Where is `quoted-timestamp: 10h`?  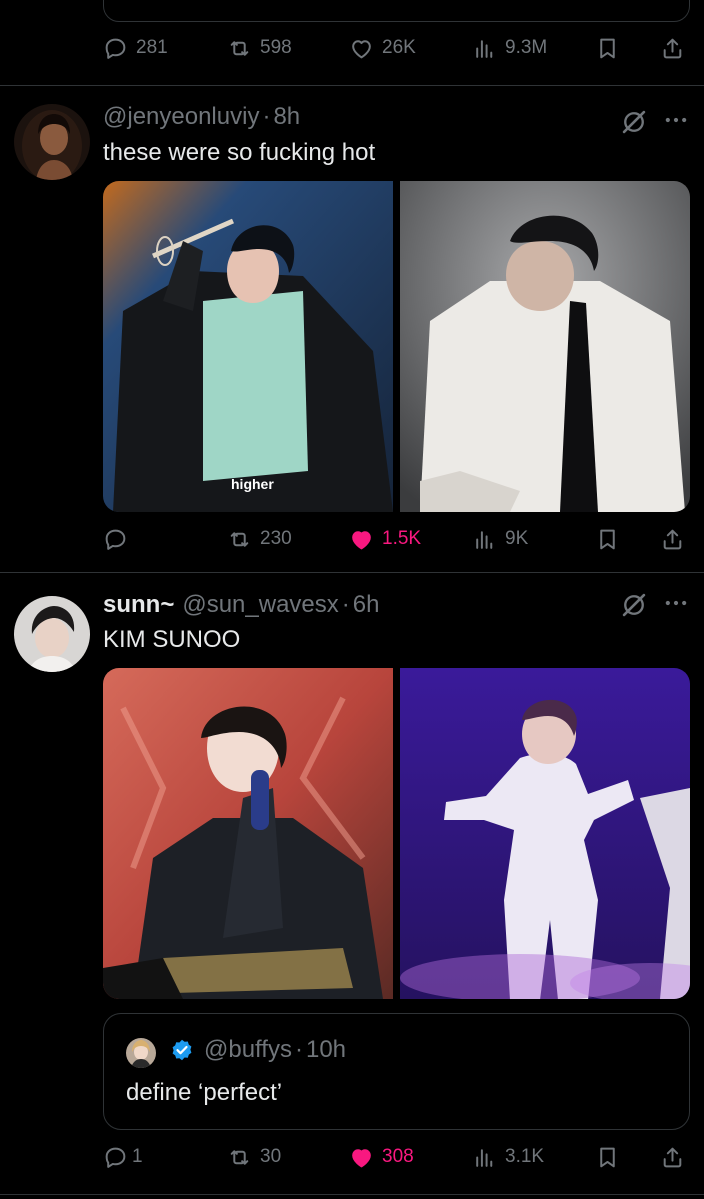
quoted-timestamp: 10h is located at coordinates (326, 1050).